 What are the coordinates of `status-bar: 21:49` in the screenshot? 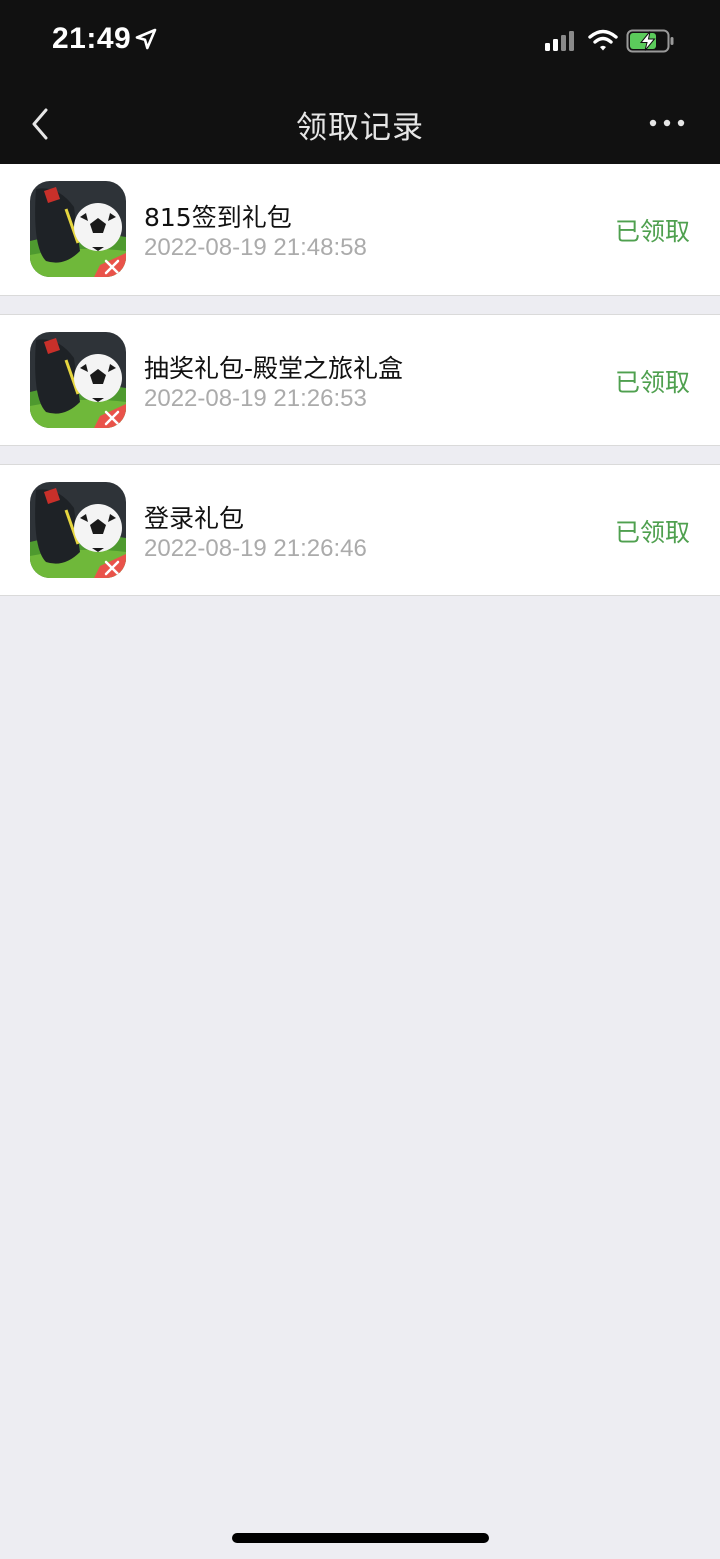 It's located at (360, 41).